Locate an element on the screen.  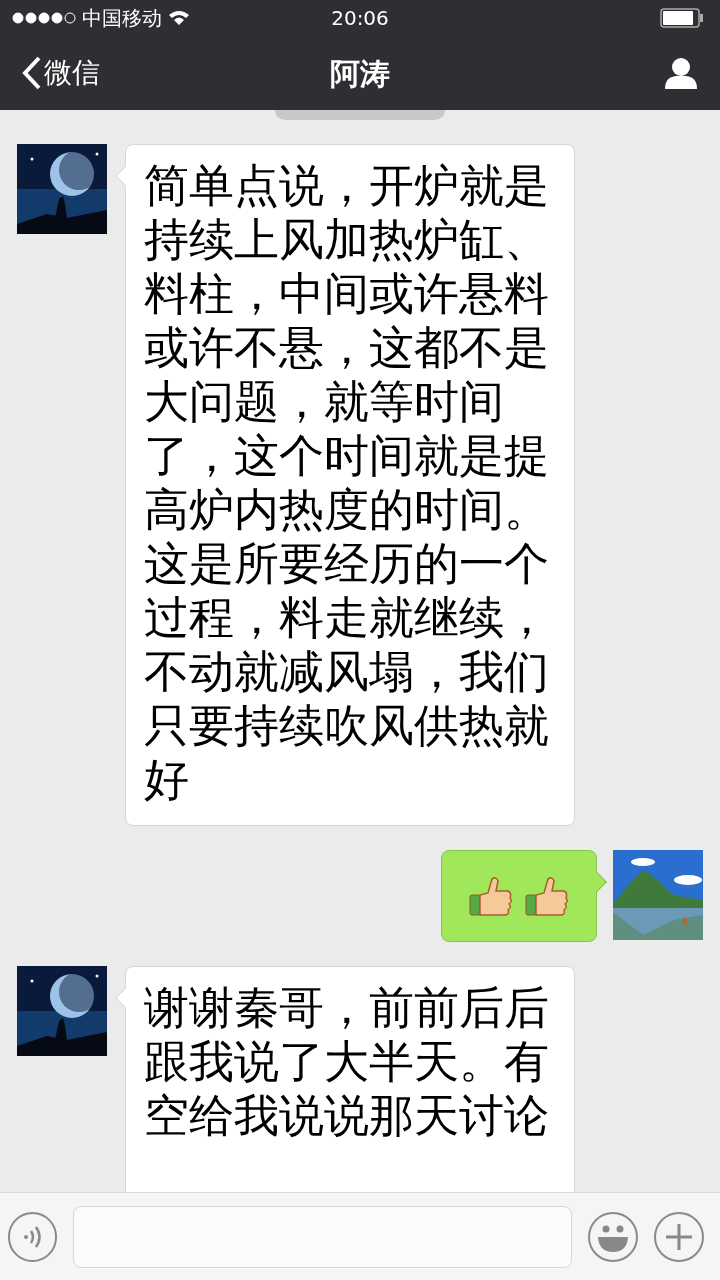
add-button is located at coordinates (679, 1236).